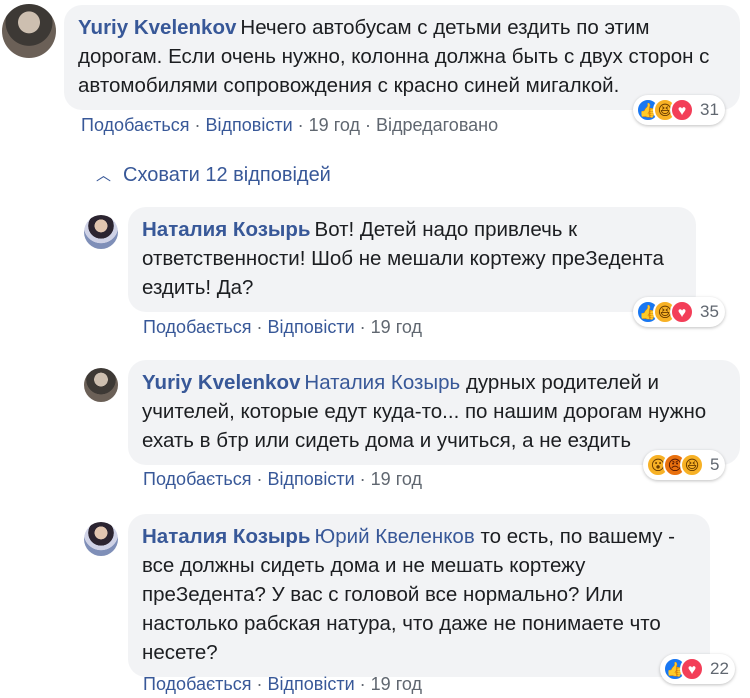 The image size is (750, 698). Describe the element at coordinates (719, 668) in the screenshot. I see `reaction-count: 22` at that location.